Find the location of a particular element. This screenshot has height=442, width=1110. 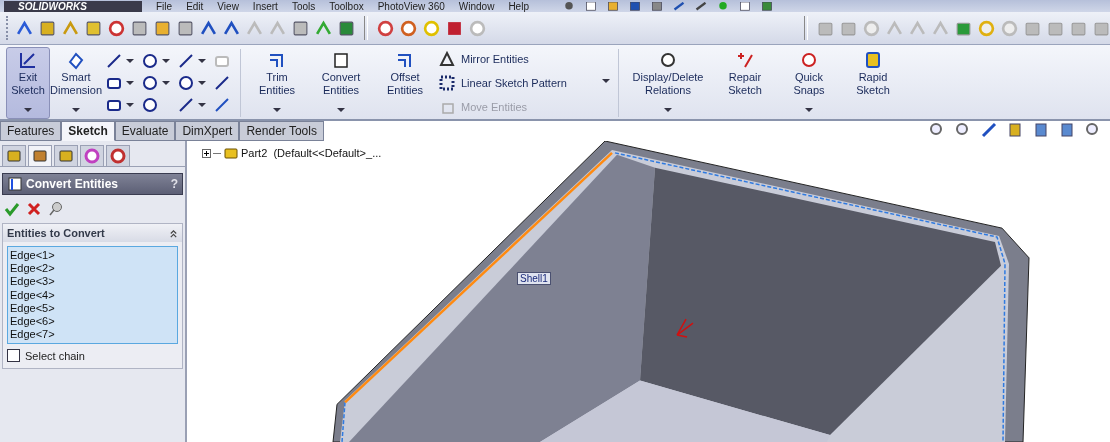

ribbon-button: Offset Entities is located at coordinates (405, 83).